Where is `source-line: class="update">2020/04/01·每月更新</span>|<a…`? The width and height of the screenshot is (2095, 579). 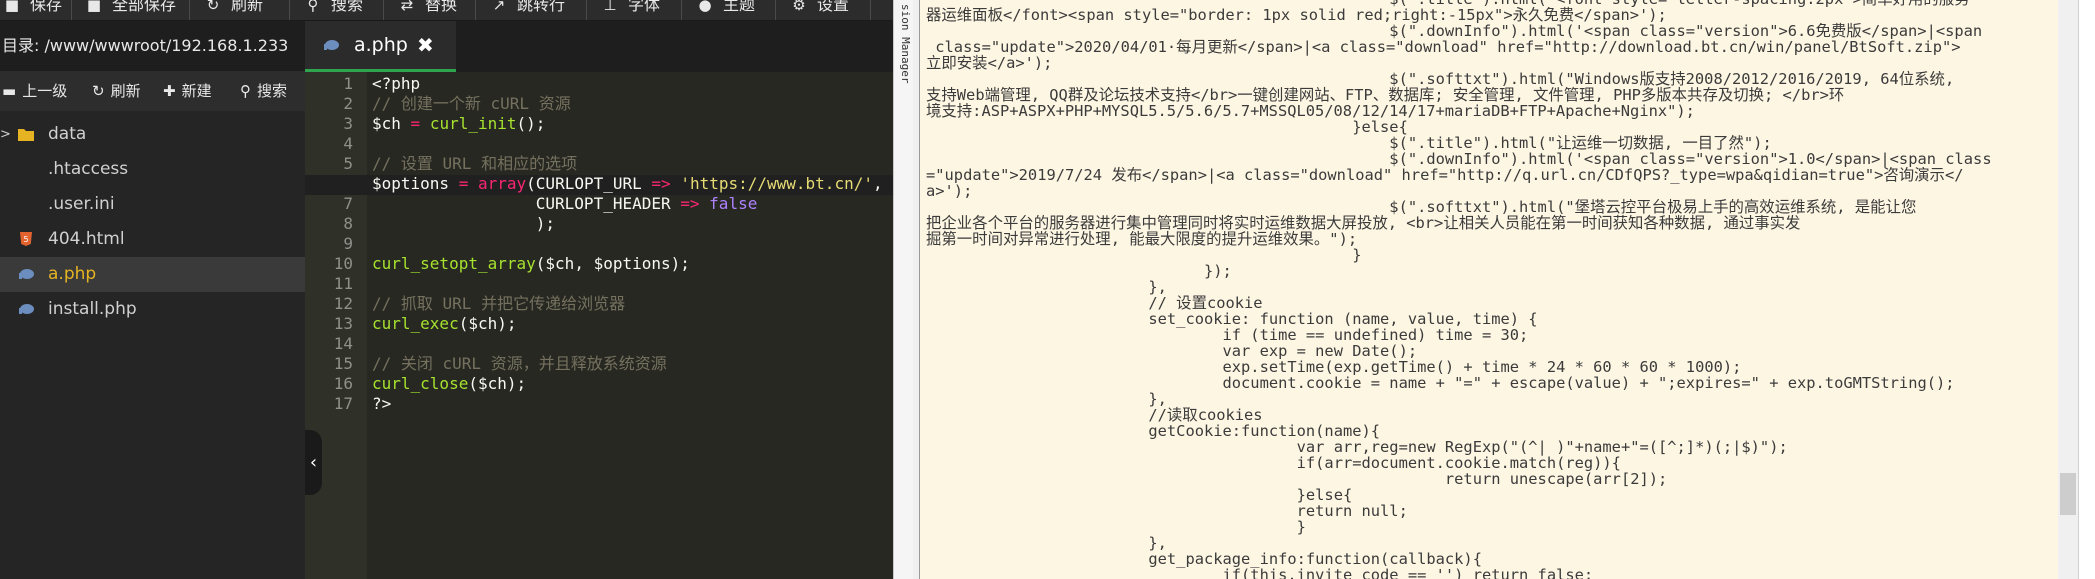 source-line: class="update">2020/04/01·每月更新</span>|<a… is located at coordinates (1443, 47).